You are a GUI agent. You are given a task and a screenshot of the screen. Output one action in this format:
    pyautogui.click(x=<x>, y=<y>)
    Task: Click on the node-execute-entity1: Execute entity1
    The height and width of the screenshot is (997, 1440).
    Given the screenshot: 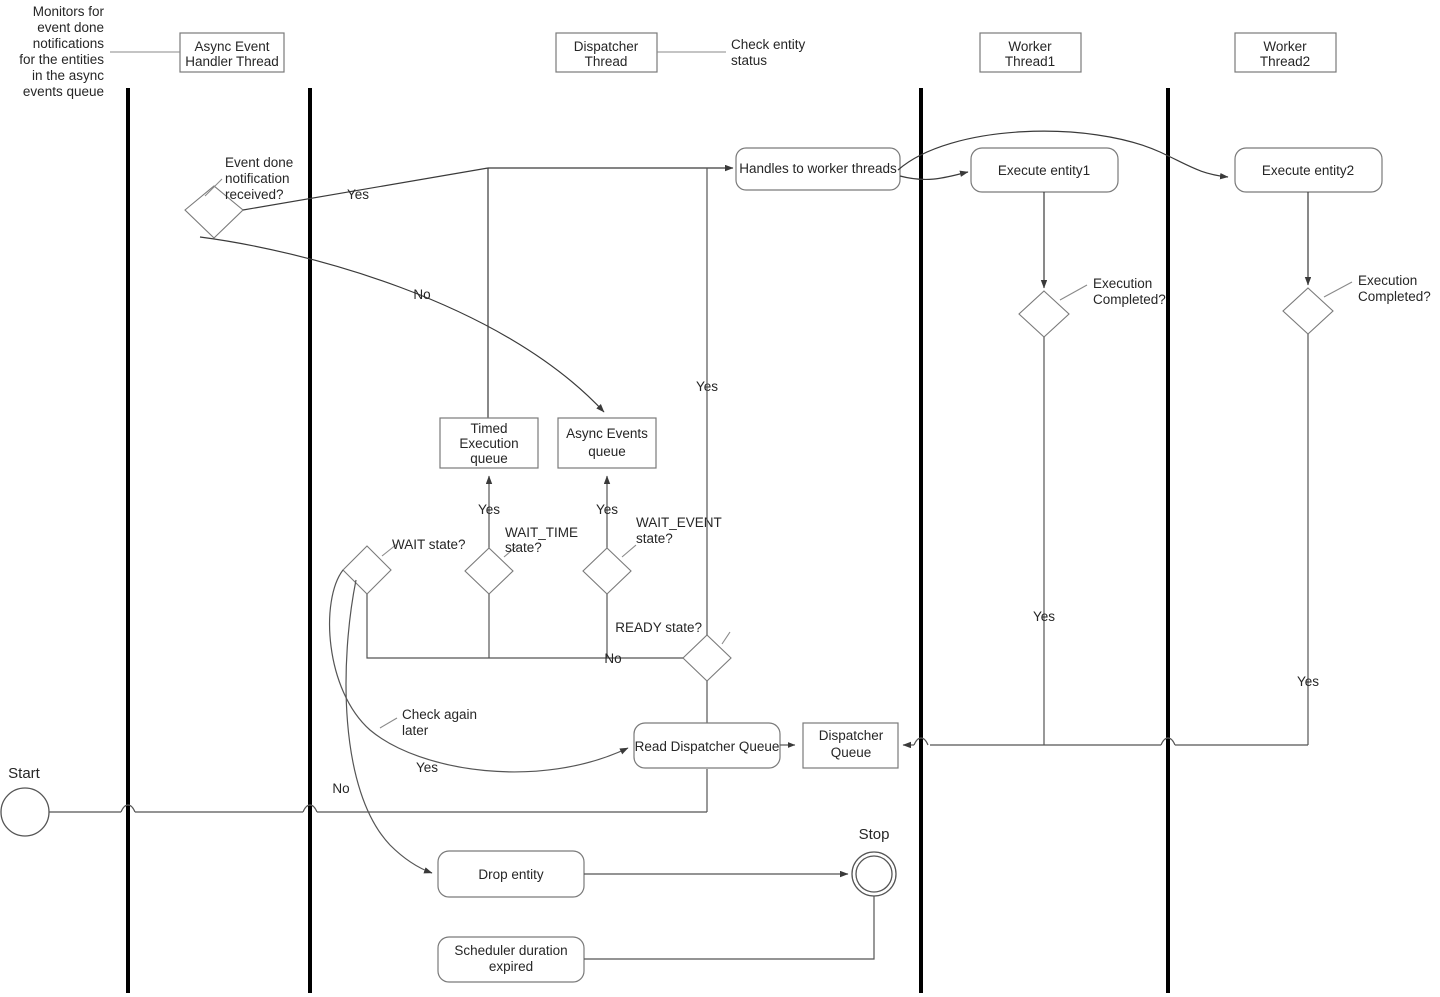 What is the action you would take?
    pyautogui.click(x=1044, y=170)
    